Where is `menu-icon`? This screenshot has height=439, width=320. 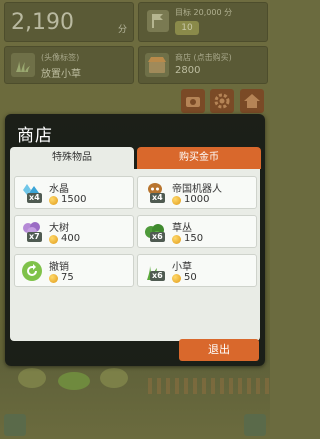
menu-icon is located at coordinates (255, 425).